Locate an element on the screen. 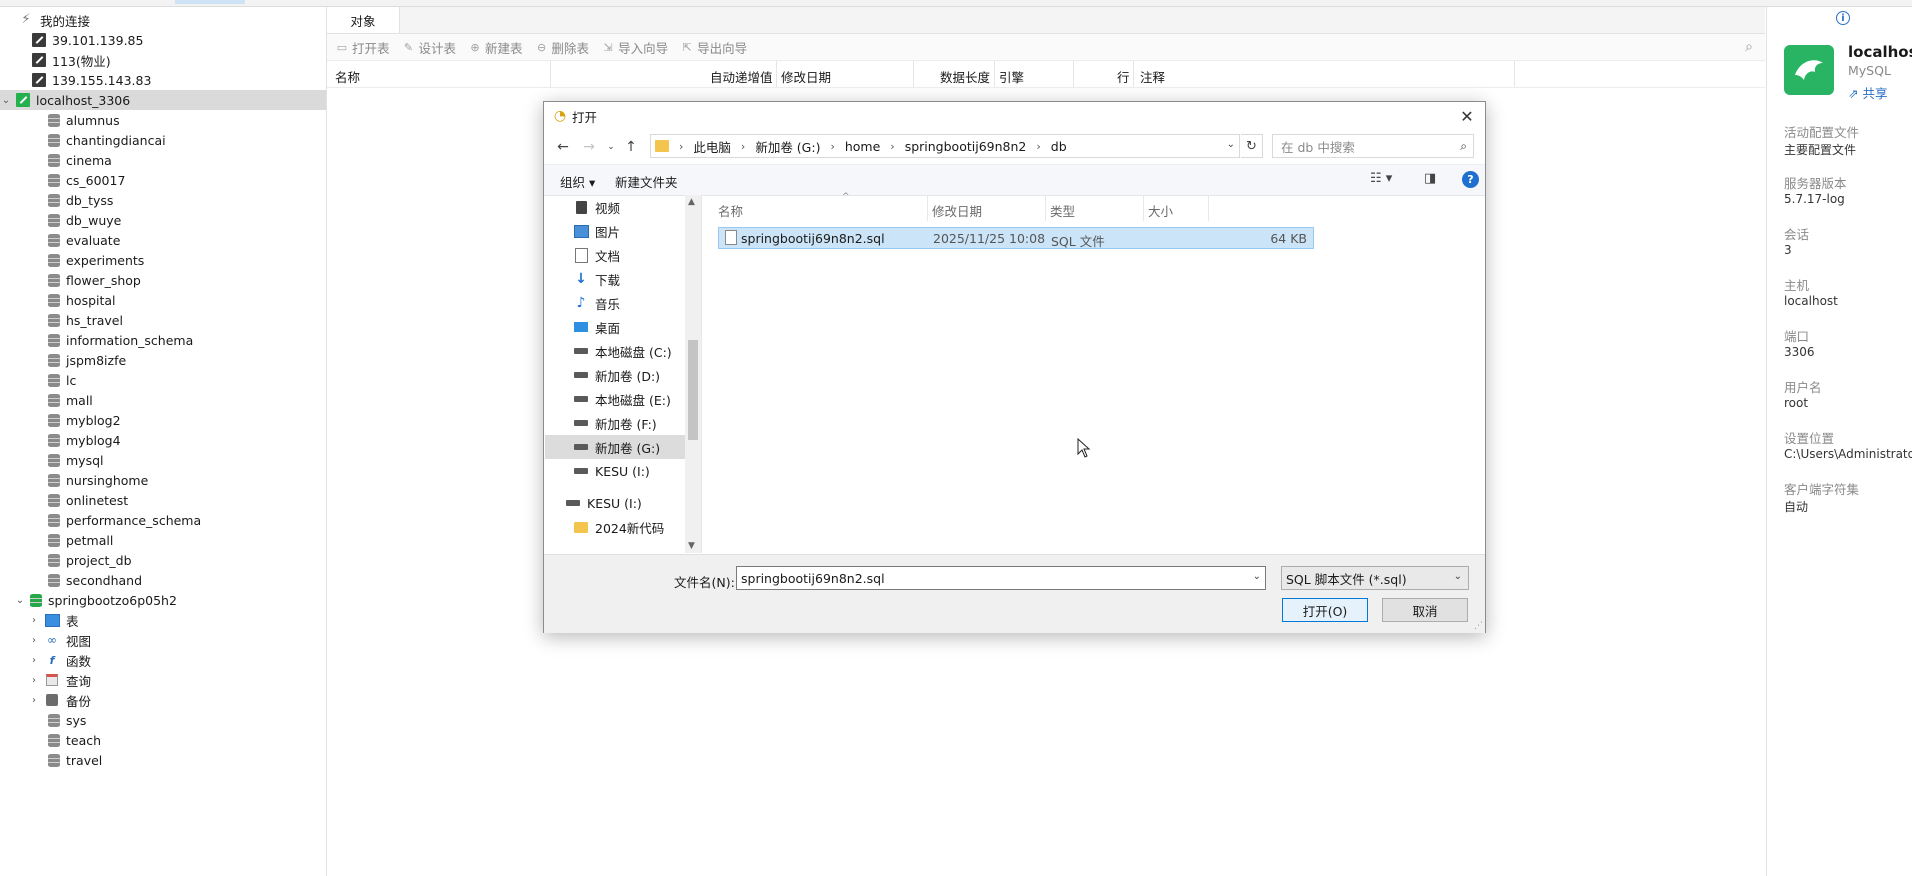 Image resolution: width=1912 pixels, height=876 pixels. nav-pane-item: 视频 is located at coordinates (622, 207).